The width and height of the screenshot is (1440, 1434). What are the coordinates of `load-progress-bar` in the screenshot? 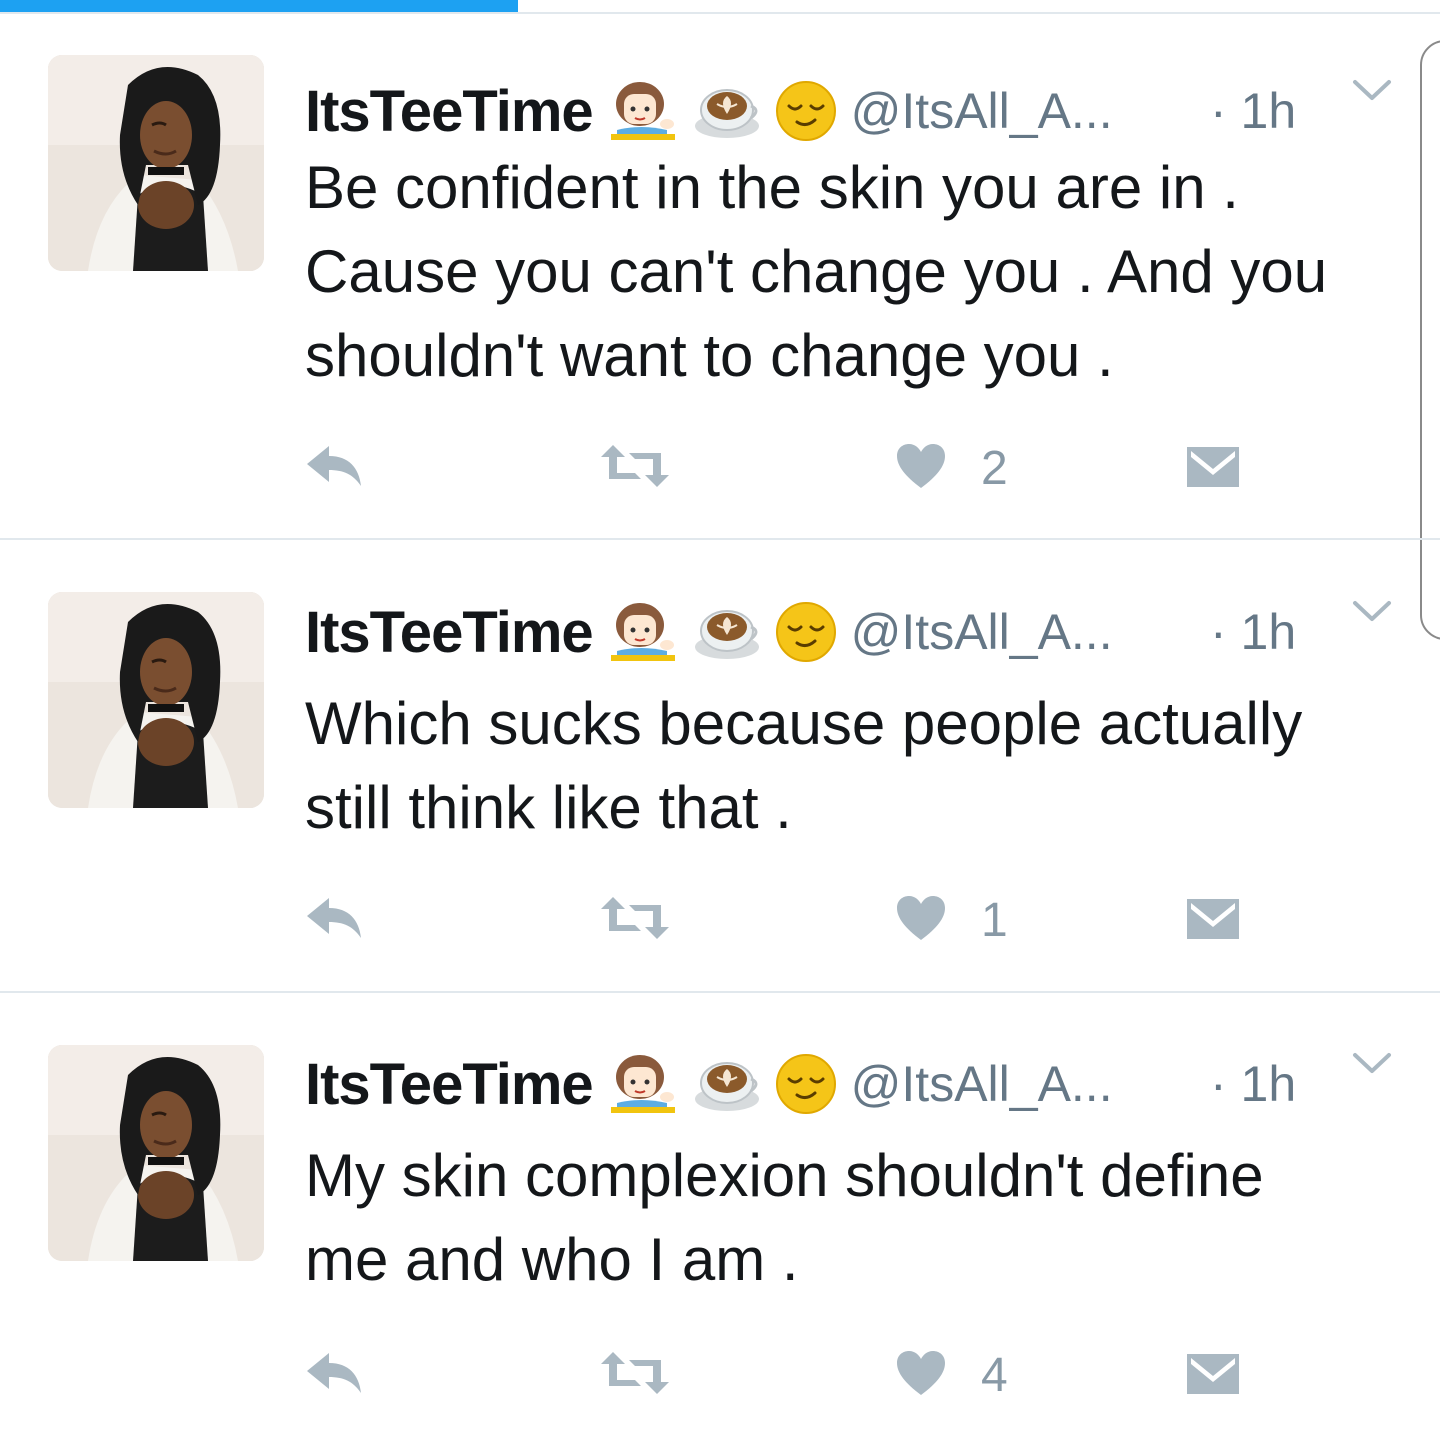 It's located at (720, 7).